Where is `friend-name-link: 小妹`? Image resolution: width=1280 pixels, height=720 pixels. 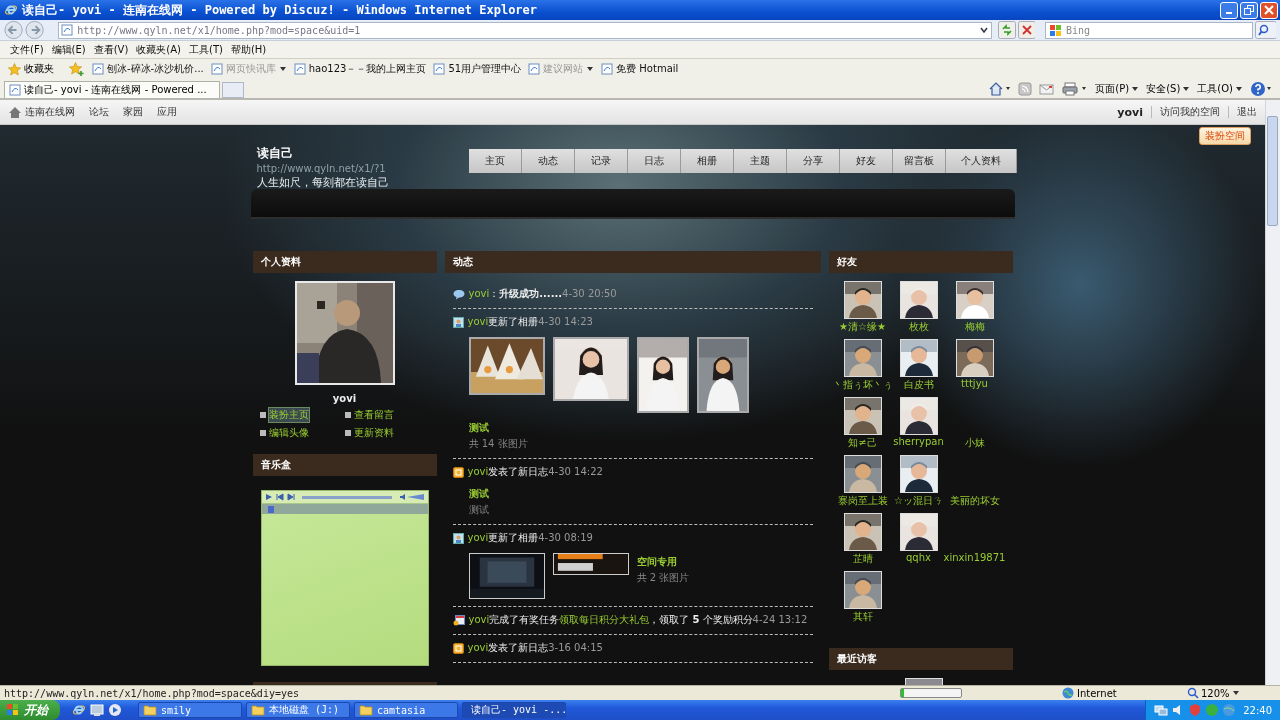
friend-name-link: 小妹 is located at coordinates (974, 443).